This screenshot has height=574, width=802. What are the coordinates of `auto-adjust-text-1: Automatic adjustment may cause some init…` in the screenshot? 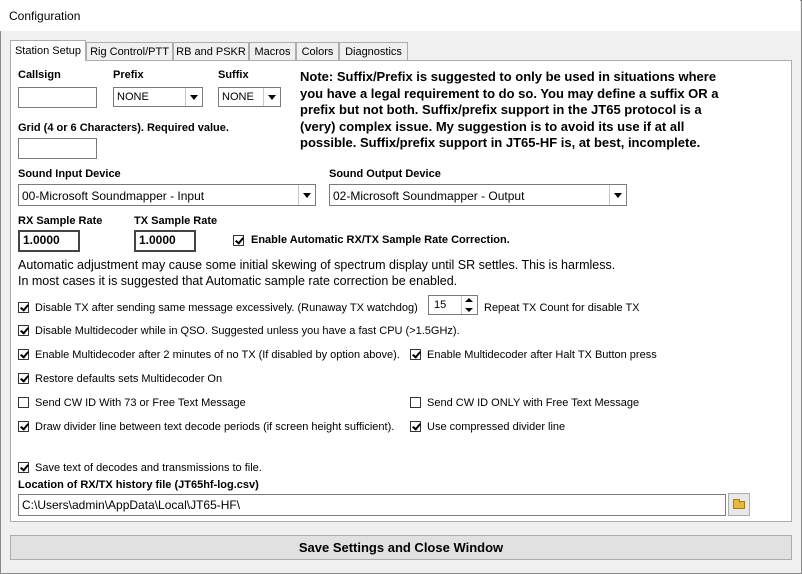 It's located at (317, 265).